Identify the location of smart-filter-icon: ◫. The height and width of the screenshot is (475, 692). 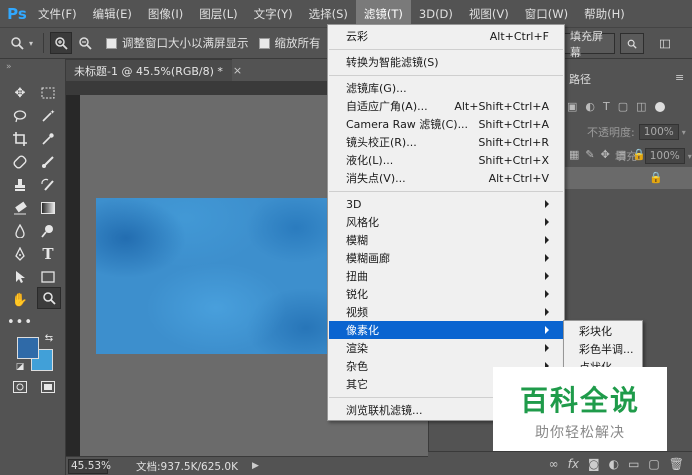
(641, 106).